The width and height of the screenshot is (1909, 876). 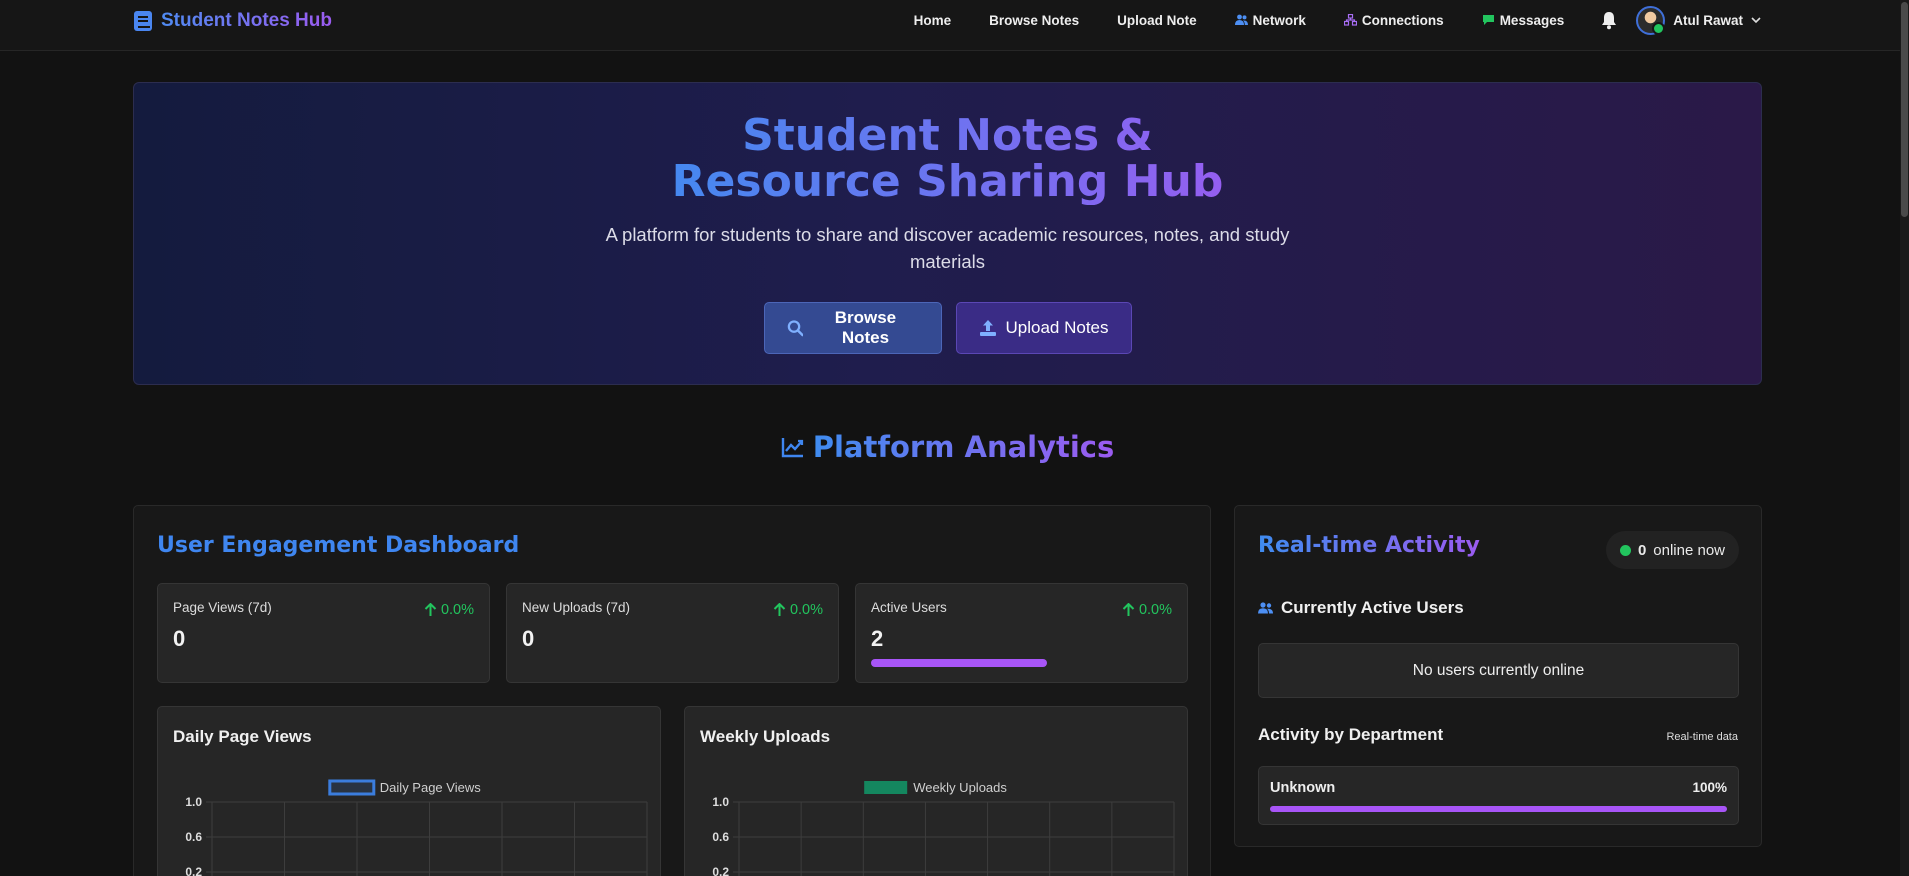 I want to click on upload-notes-button: Upload Notes, so click(x=1043, y=328).